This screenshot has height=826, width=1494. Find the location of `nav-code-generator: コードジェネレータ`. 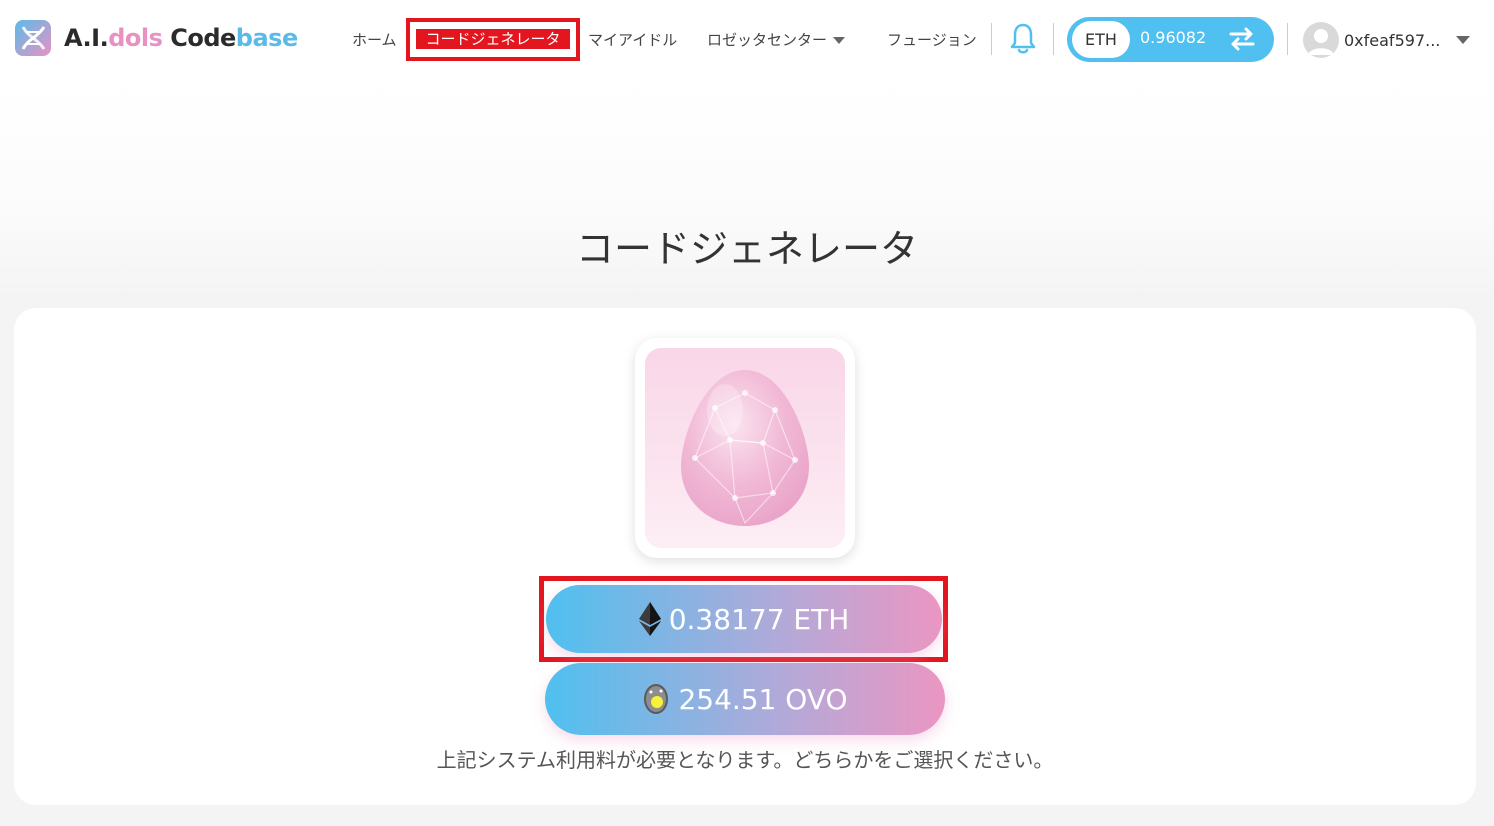

nav-code-generator: コードジェネレータ is located at coordinates (493, 39).